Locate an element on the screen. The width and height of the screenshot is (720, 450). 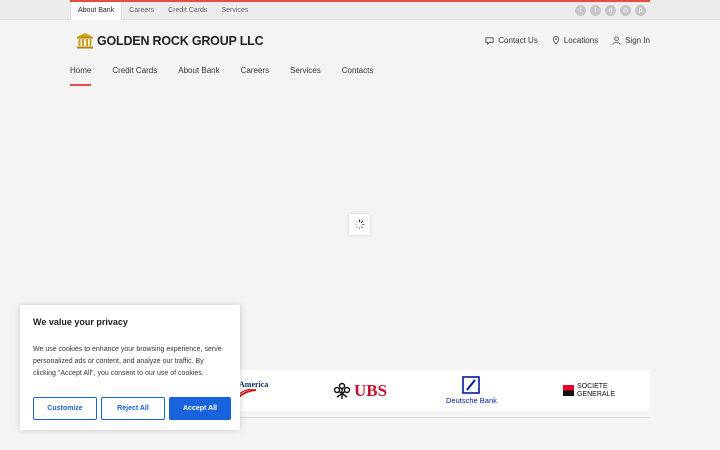
spinner-icon is located at coordinates (359, 224).